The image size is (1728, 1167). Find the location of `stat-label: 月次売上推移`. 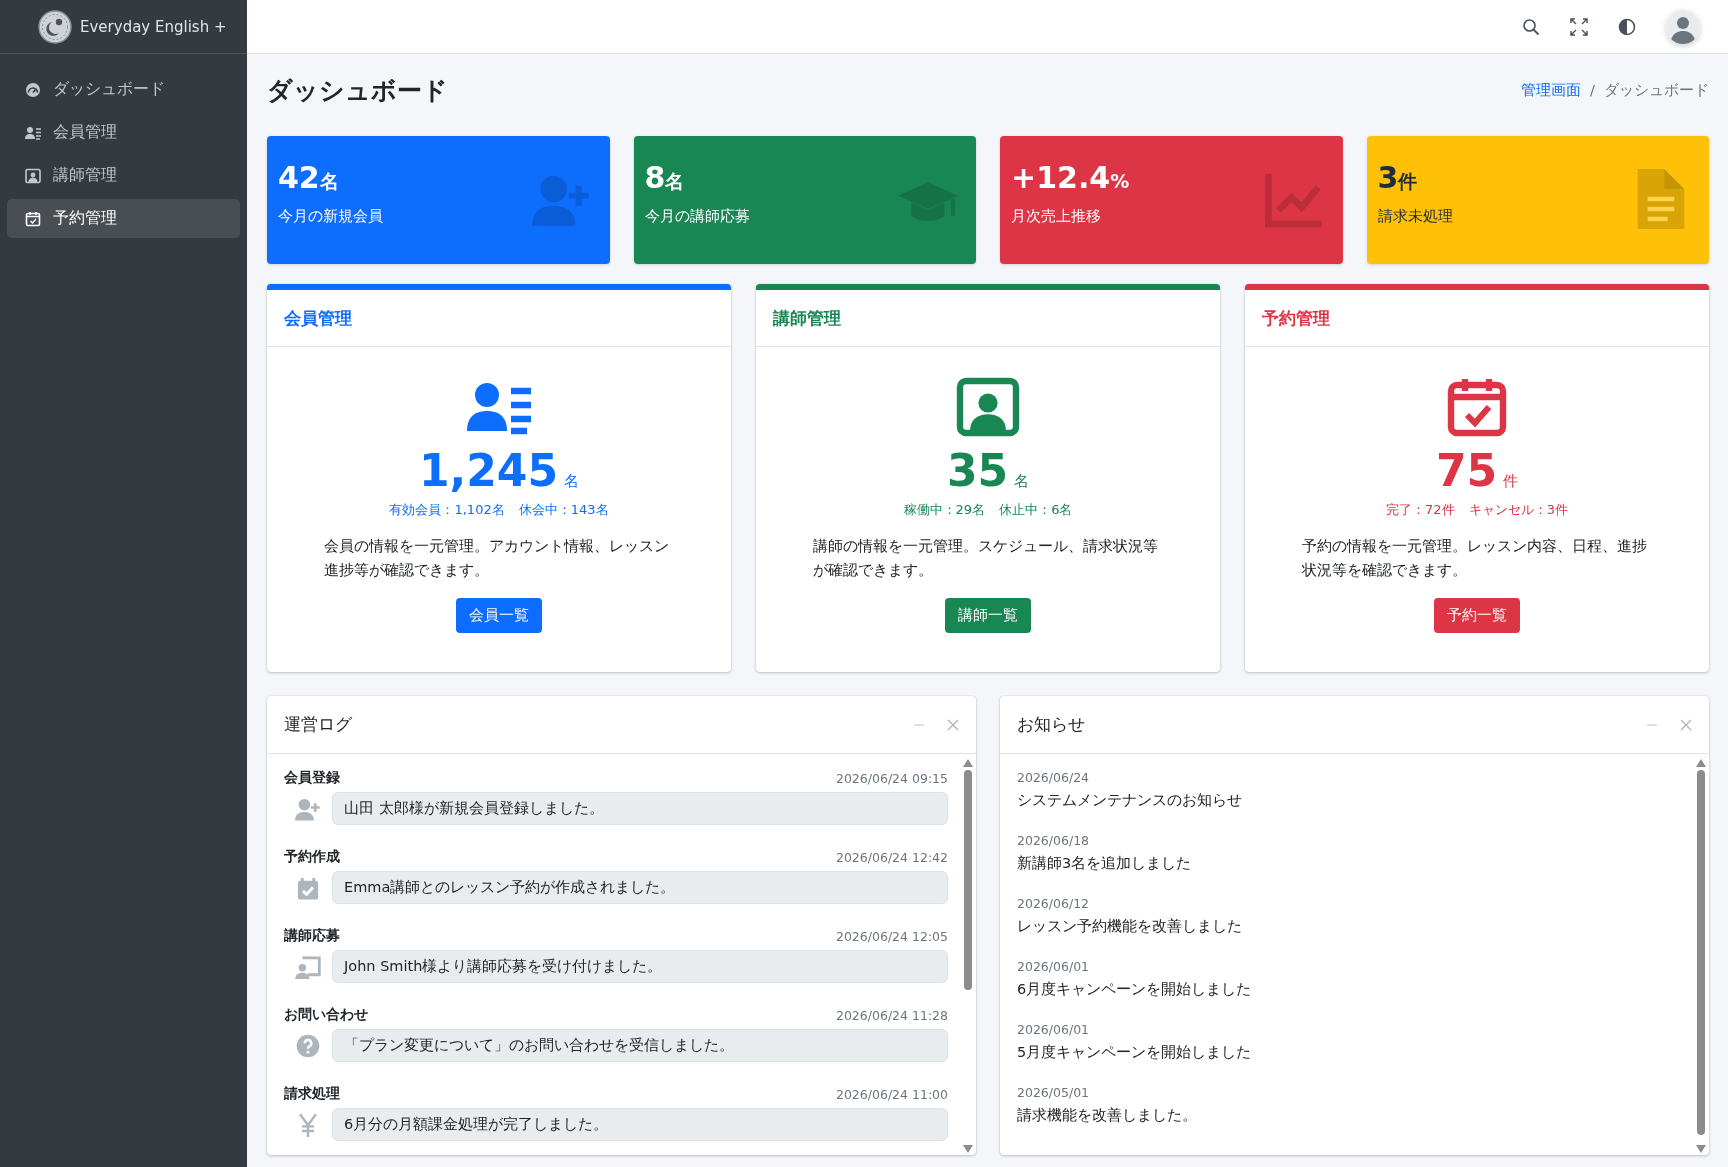

stat-label: 月次売上推移 is located at coordinates (1056, 216).